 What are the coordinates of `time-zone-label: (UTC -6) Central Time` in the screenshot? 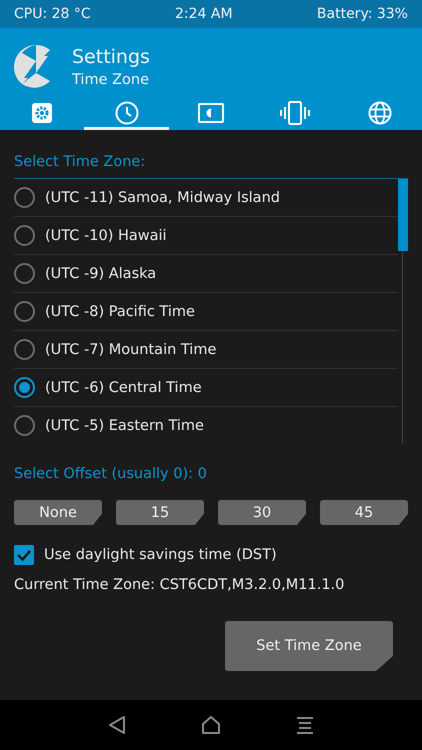 It's located at (123, 388).